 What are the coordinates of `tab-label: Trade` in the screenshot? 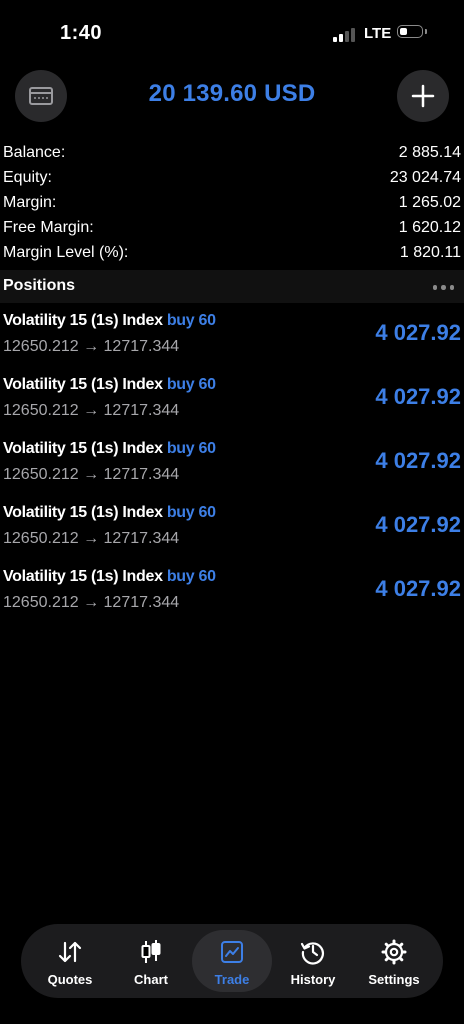 It's located at (232, 979).